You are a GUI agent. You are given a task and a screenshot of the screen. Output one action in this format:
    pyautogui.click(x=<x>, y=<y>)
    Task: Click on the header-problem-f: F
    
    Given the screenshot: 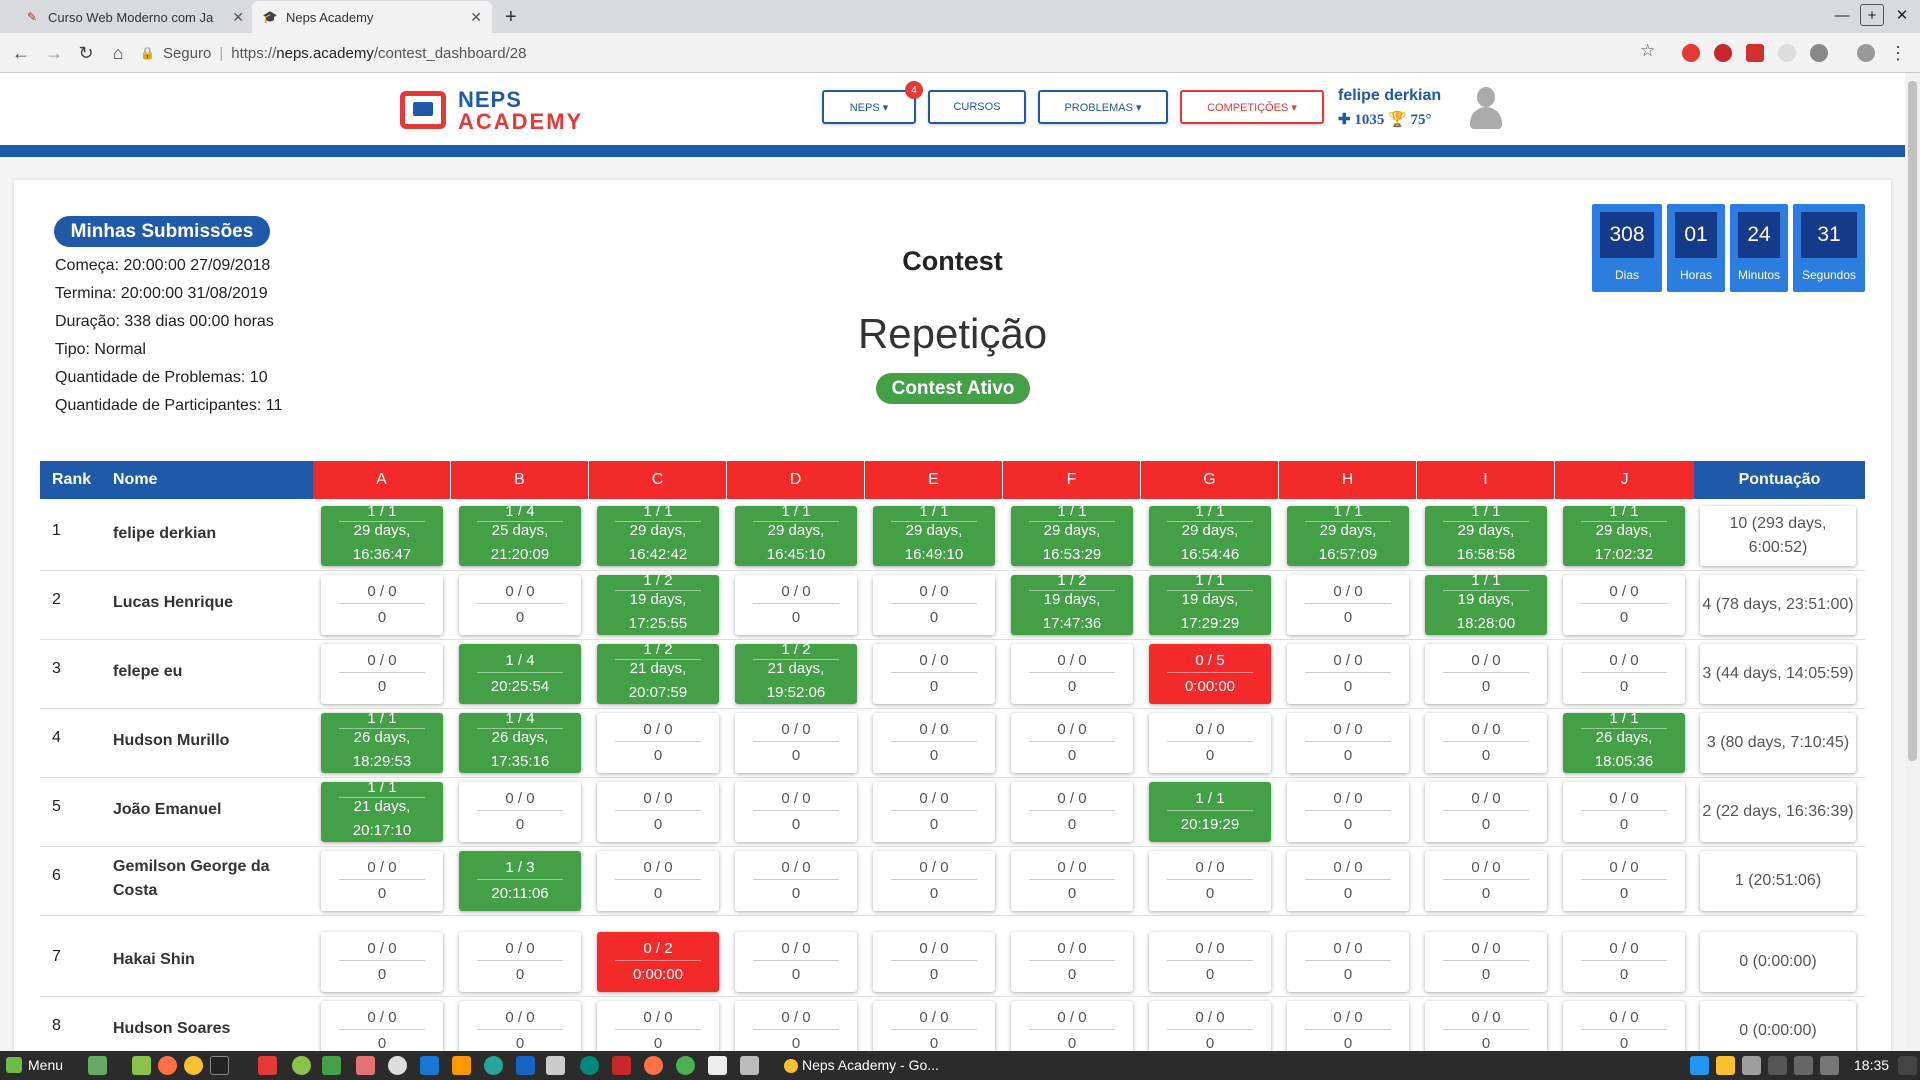 What is the action you would take?
    pyautogui.click(x=1071, y=480)
    